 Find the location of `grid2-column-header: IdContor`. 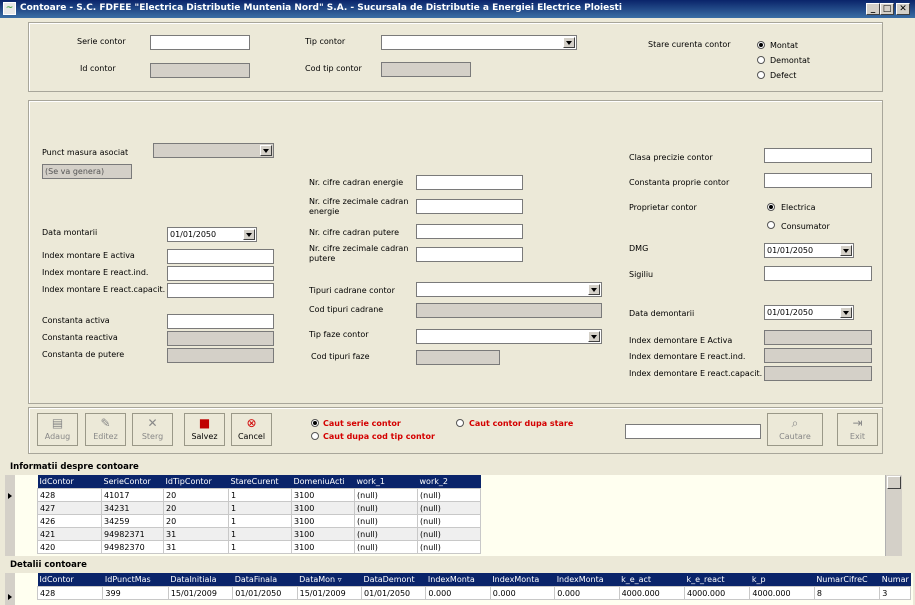

grid2-column-header: IdContor is located at coordinates (70, 580).